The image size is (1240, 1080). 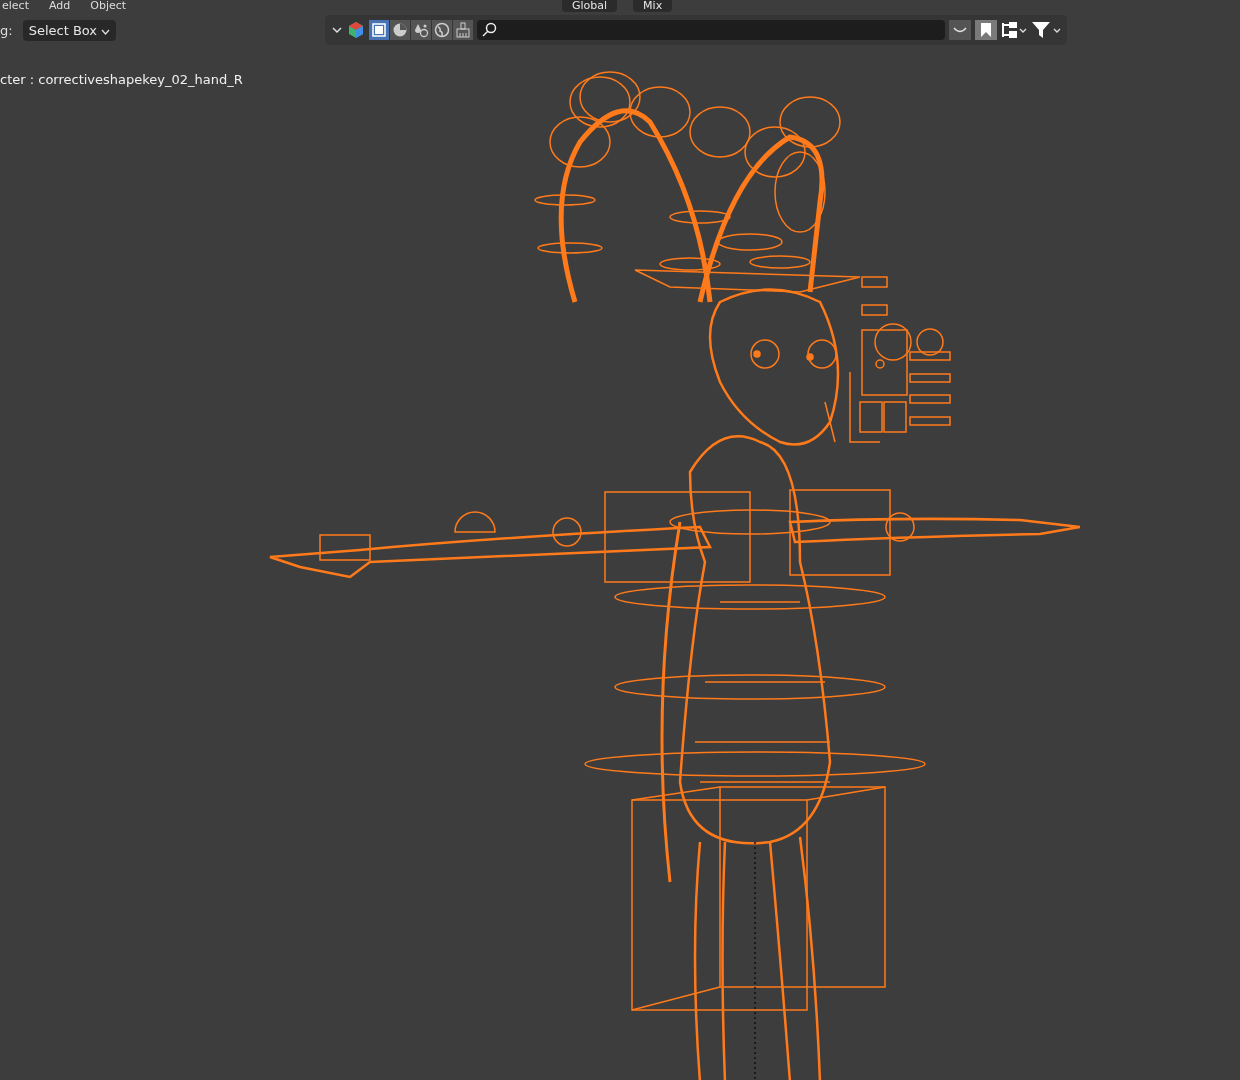 I want to click on drag-label: g:, so click(x=6, y=30).